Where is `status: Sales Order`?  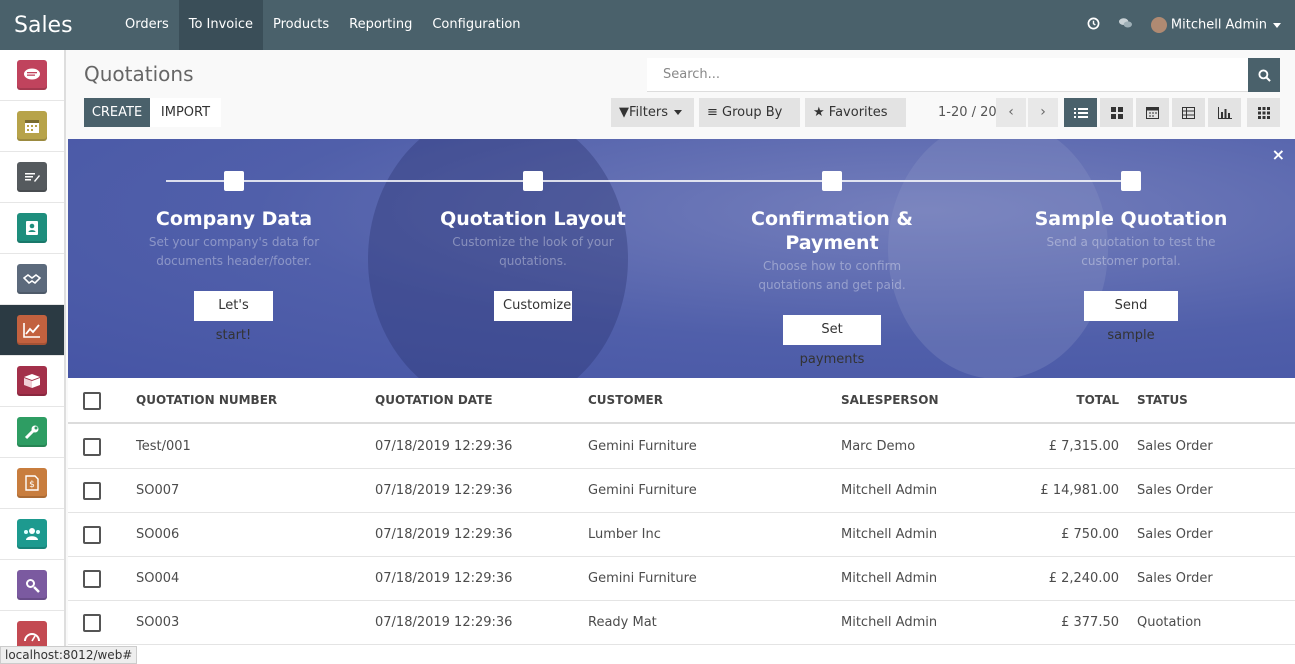 status: Sales Order is located at coordinates (1175, 578).